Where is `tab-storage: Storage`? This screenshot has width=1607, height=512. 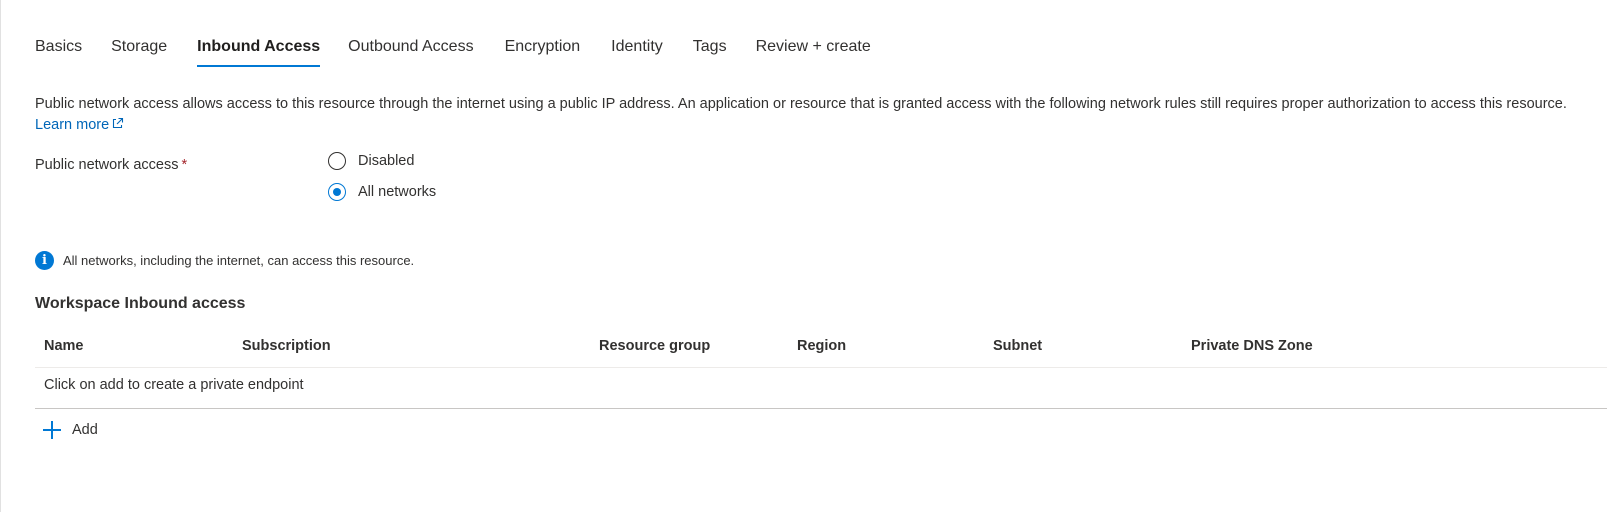
tab-storage: Storage is located at coordinates (139, 52).